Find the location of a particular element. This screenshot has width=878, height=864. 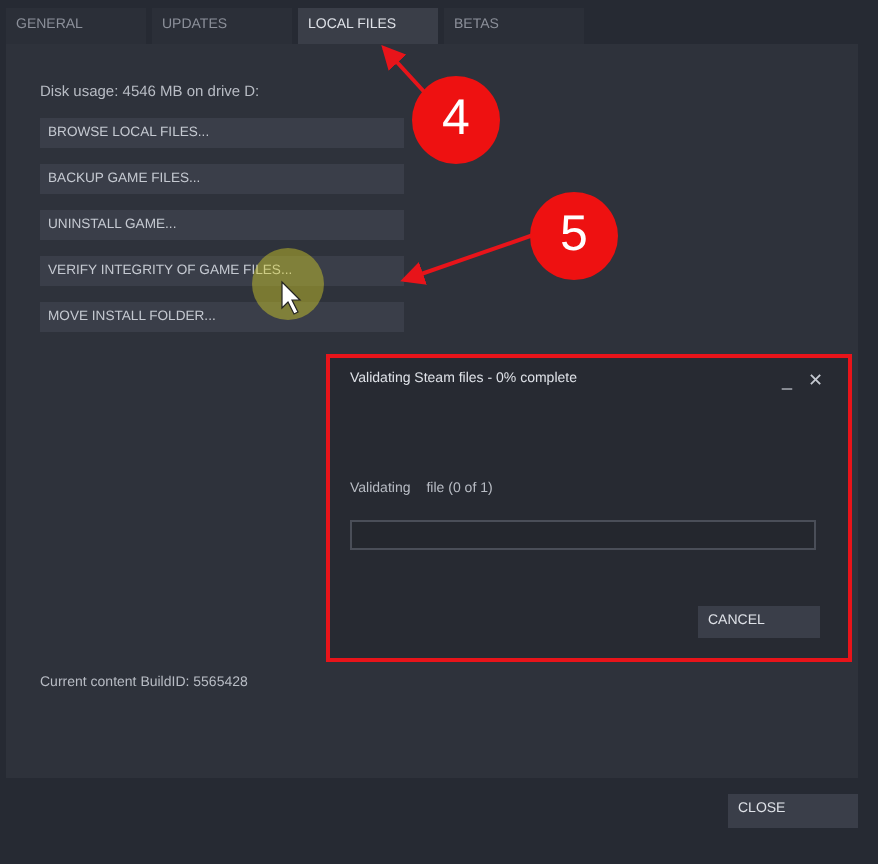

minimize-button: _ is located at coordinates (786, 380).